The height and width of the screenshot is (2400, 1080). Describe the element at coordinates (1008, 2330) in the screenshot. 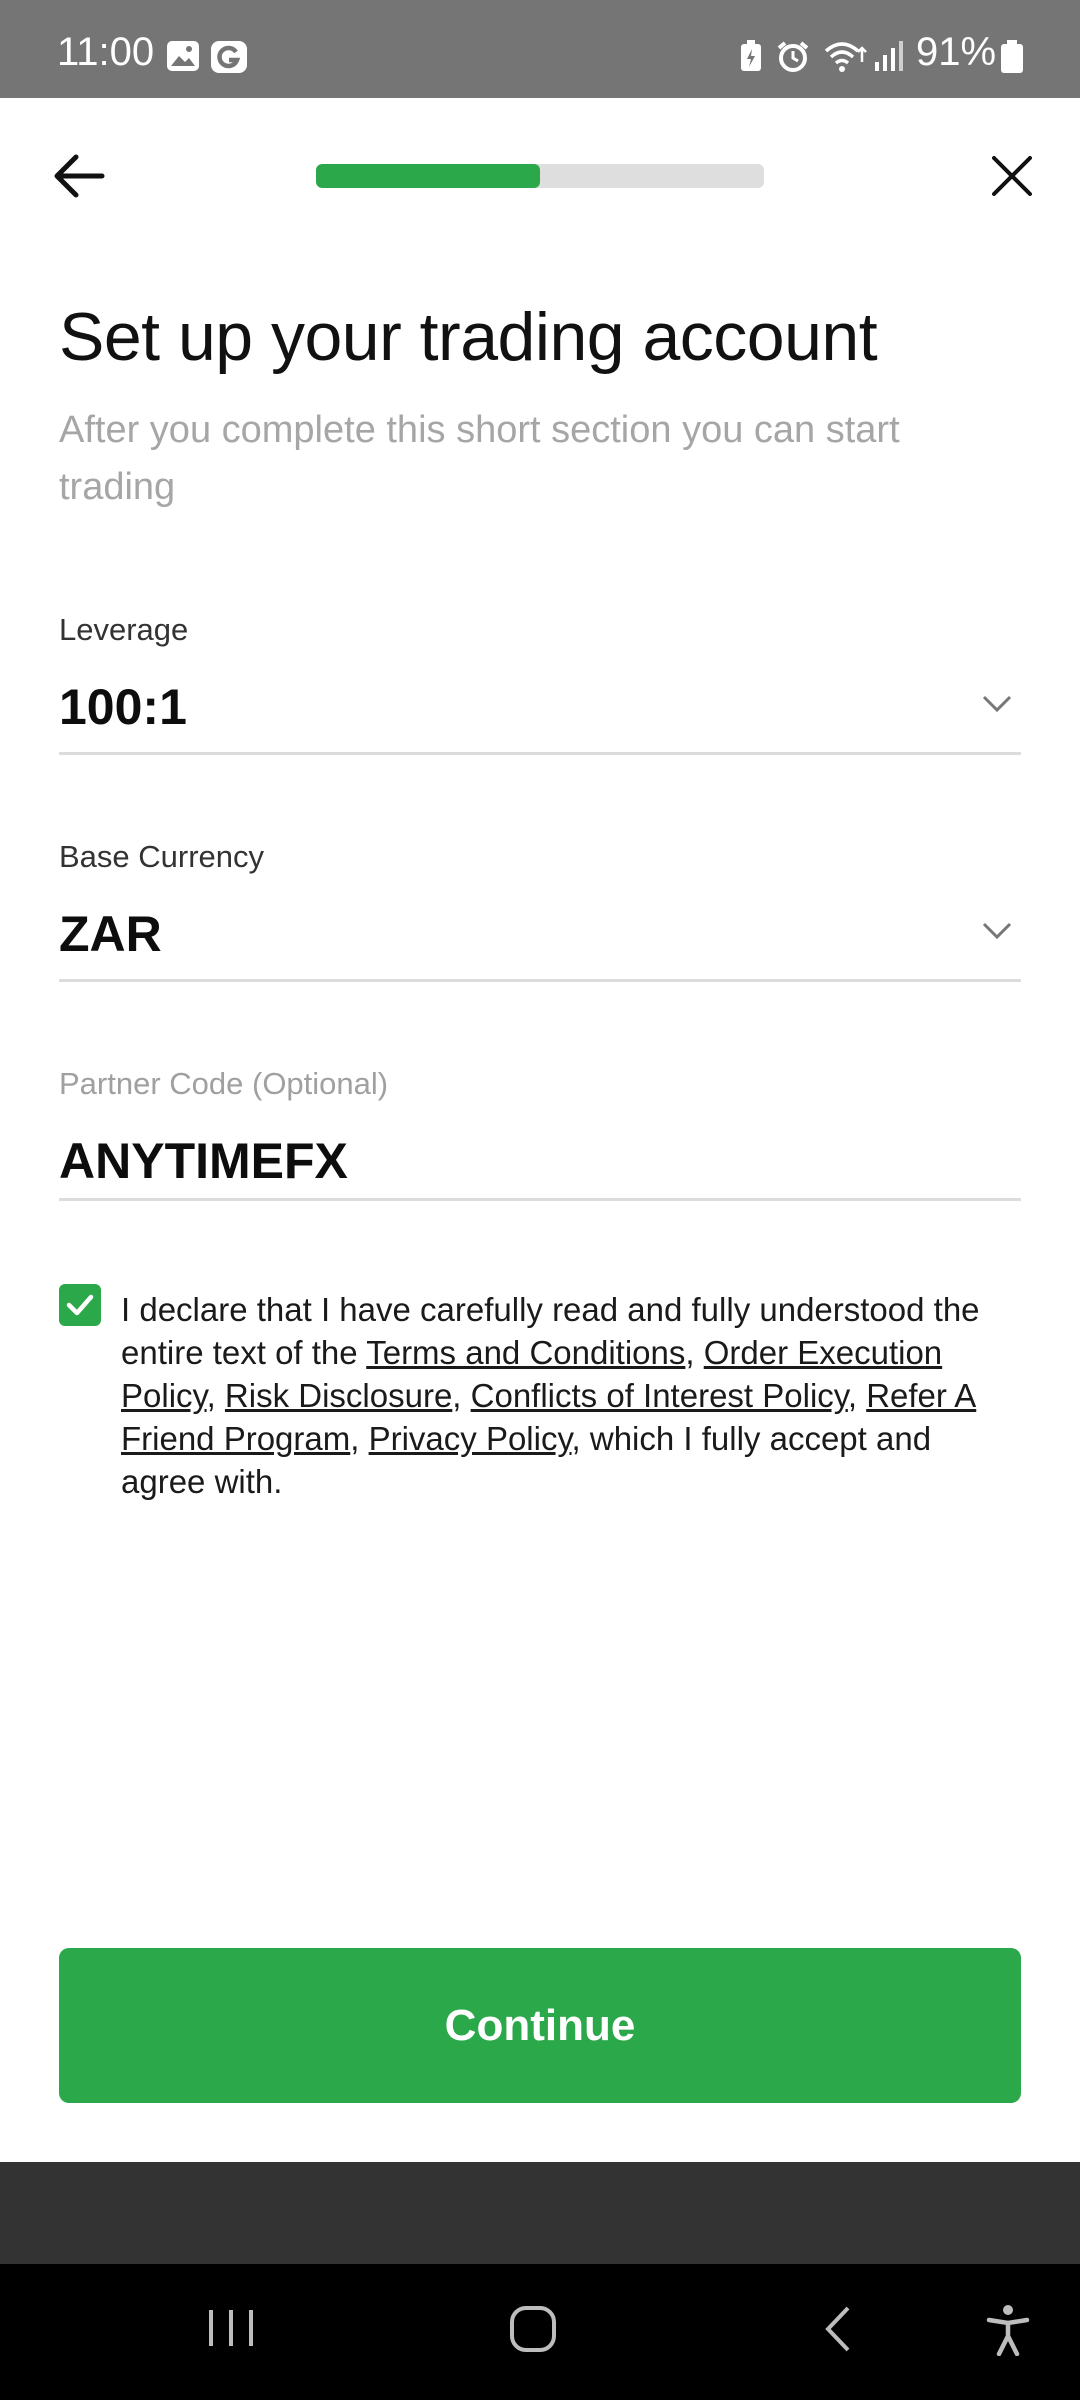

I see `accessibility-icon` at that location.